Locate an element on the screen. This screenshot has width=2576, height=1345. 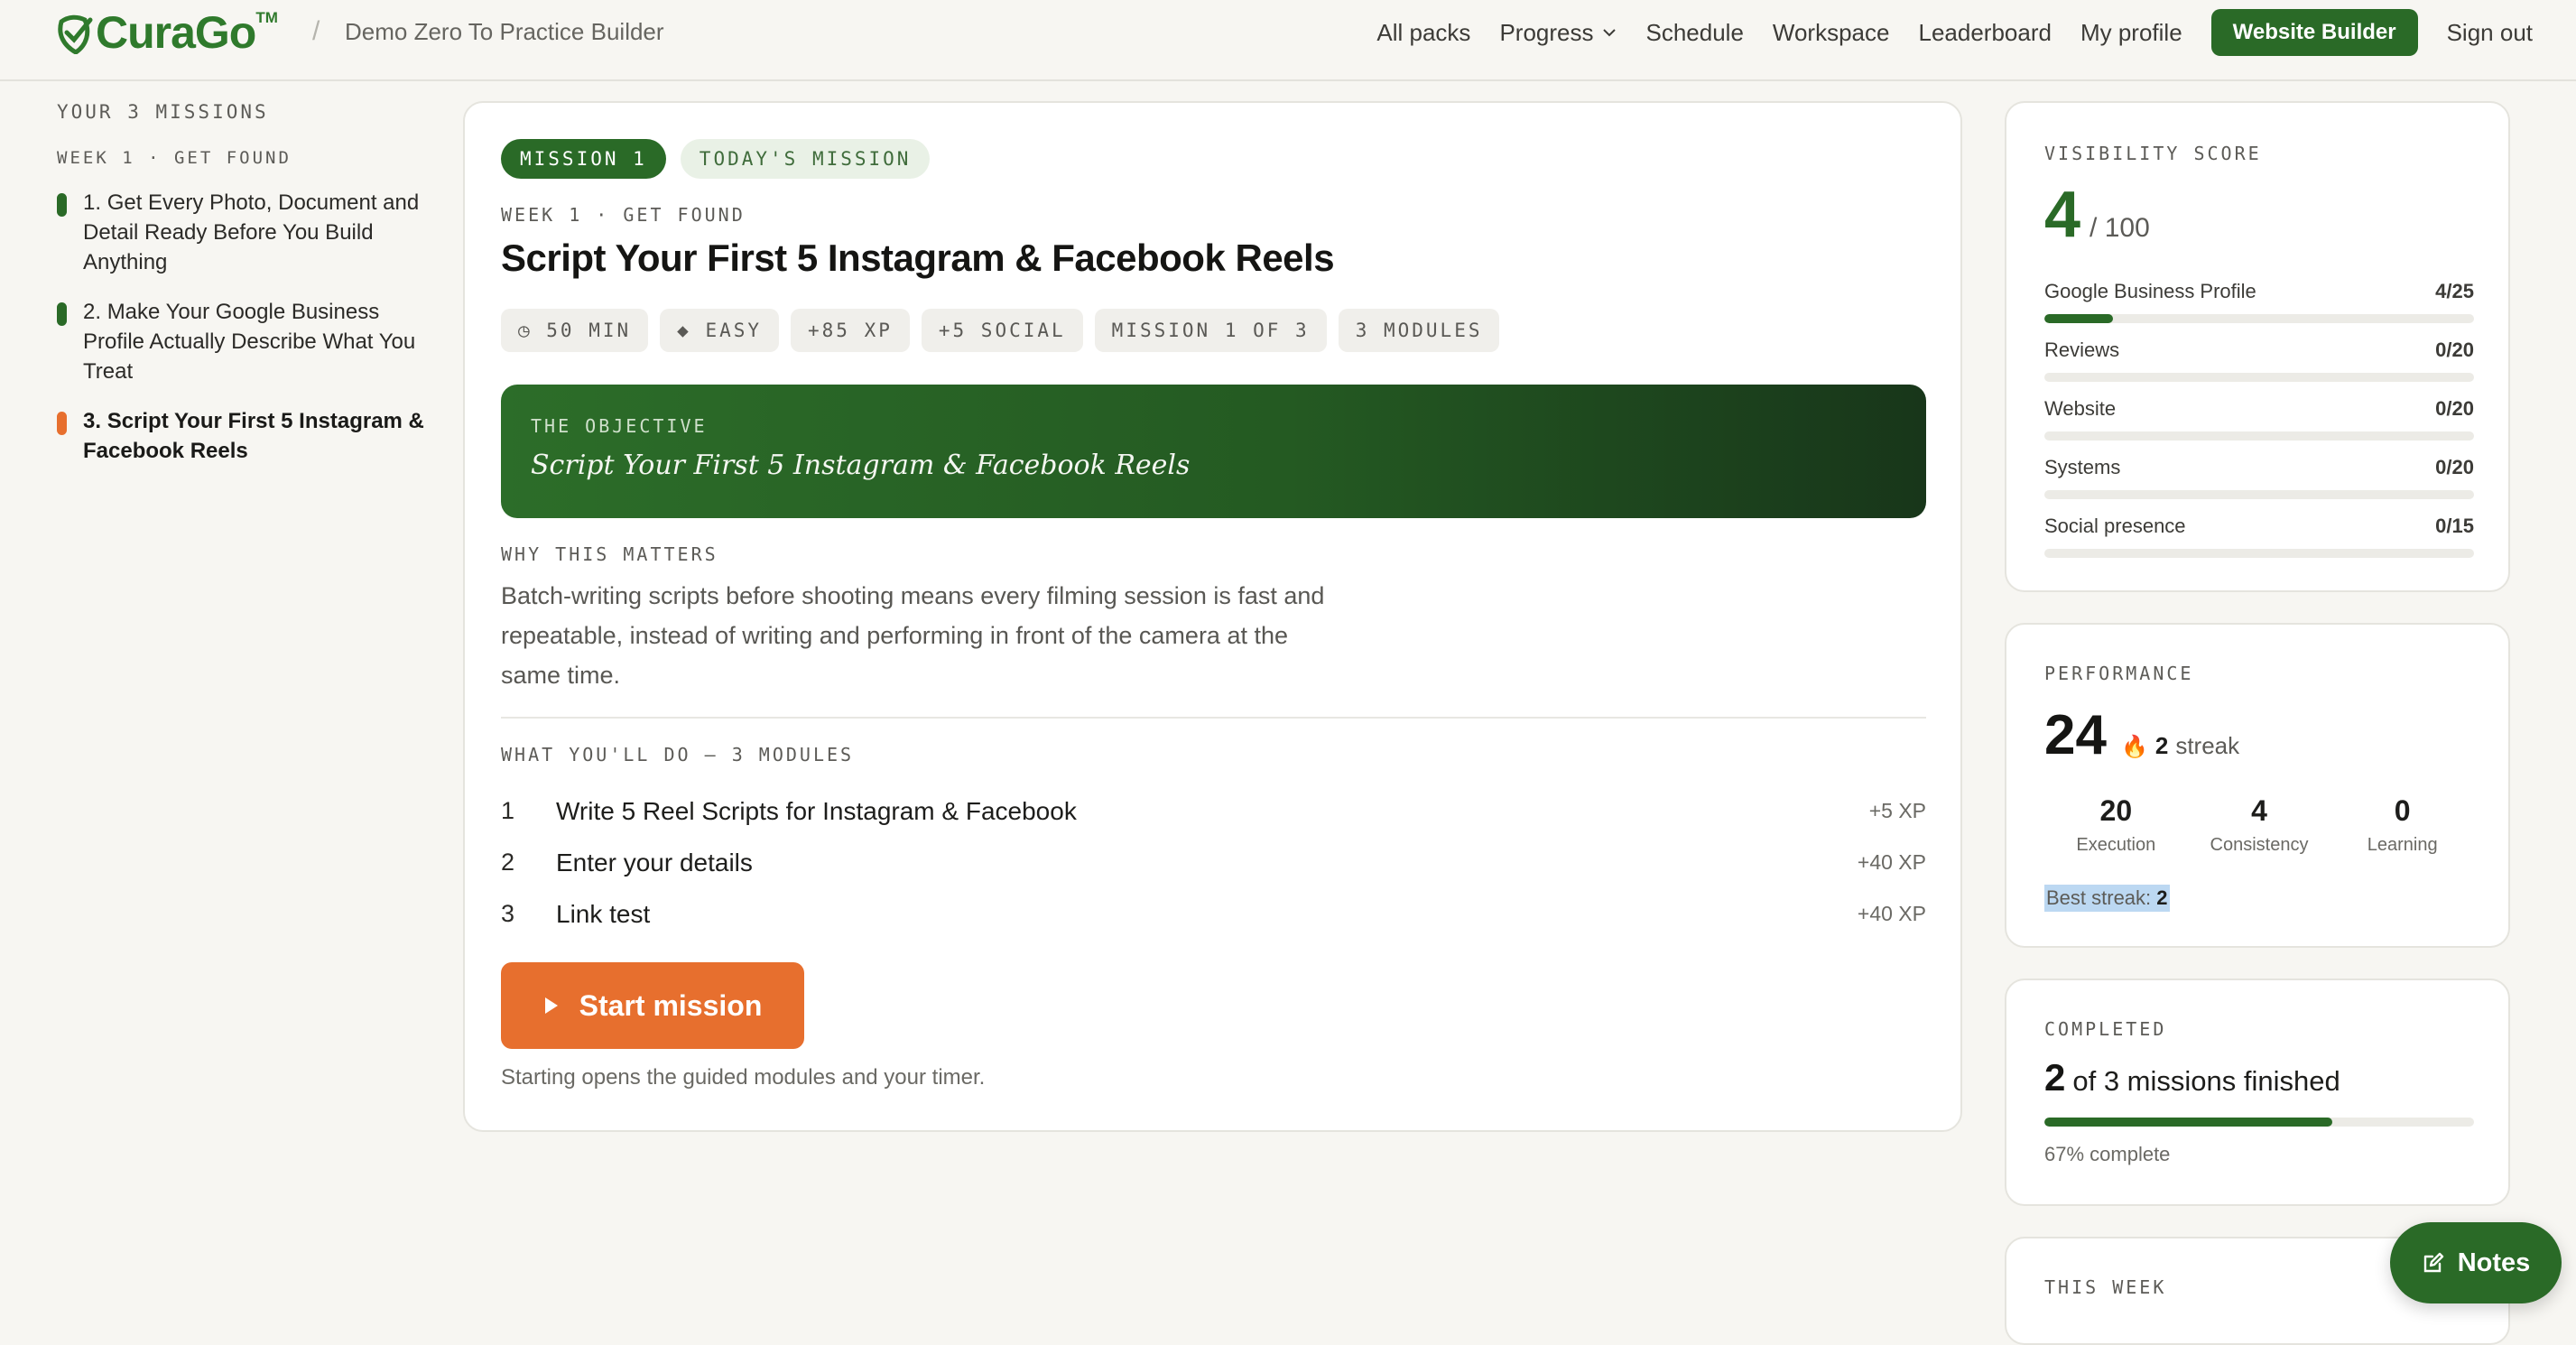
module-row: 3 Link test +40 XP is located at coordinates (1213, 914).